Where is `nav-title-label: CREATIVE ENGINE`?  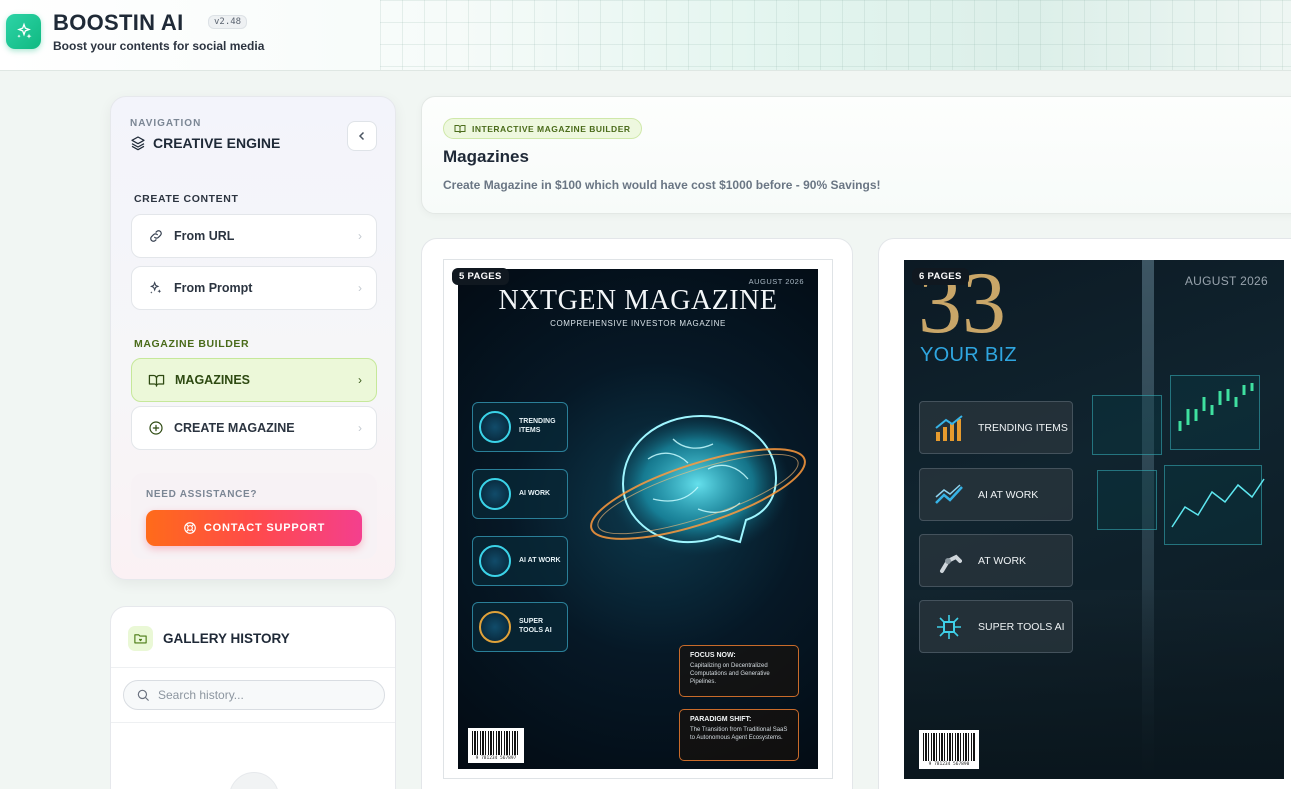
nav-title-label: CREATIVE ENGINE is located at coordinates (217, 143).